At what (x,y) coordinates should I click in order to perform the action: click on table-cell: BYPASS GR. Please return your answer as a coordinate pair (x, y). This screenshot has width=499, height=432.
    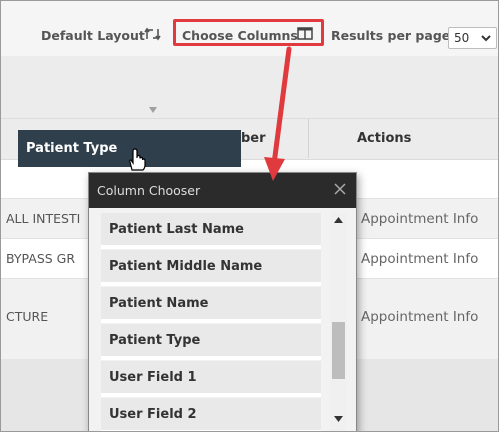
    Looking at the image, I should click on (41, 258).